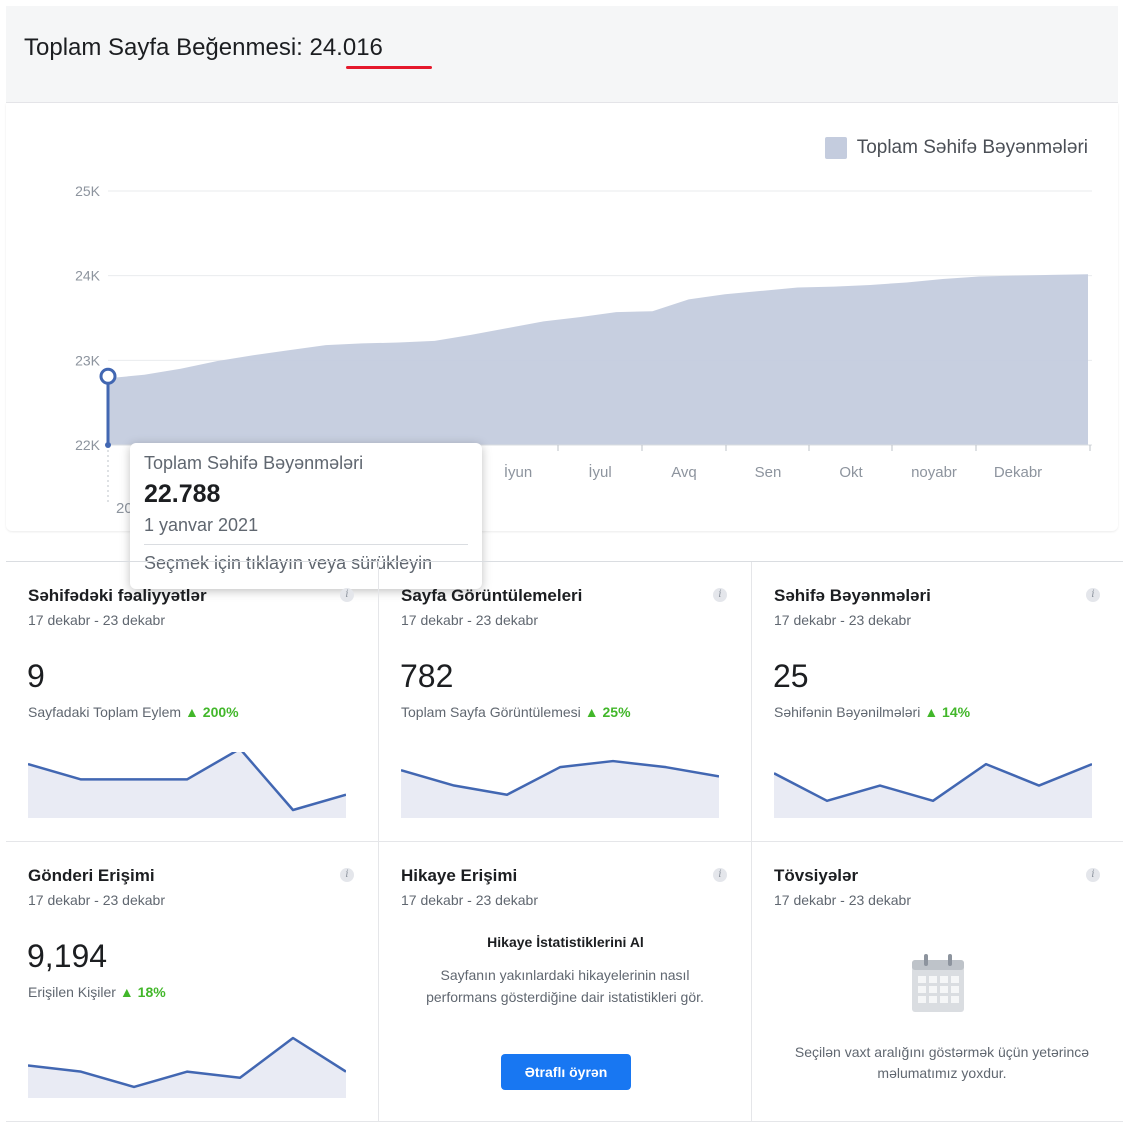 This screenshot has height=1126, width=1123. I want to click on trend-badge: ▲ 200%, so click(212, 712).